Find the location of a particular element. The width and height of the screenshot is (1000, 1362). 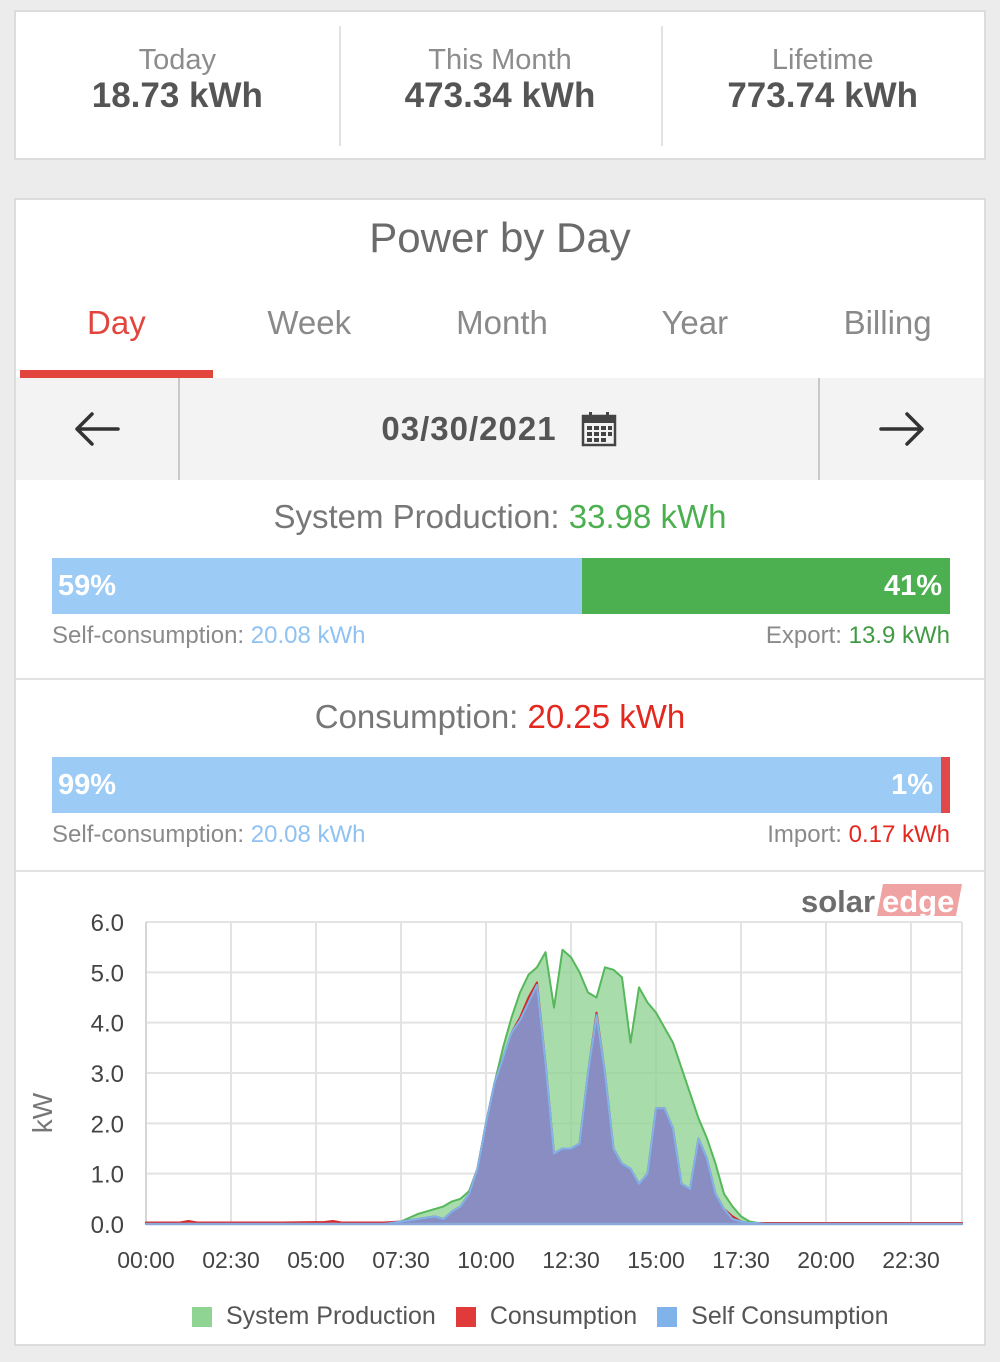

legend-label: Consumption is located at coordinates (563, 1316).